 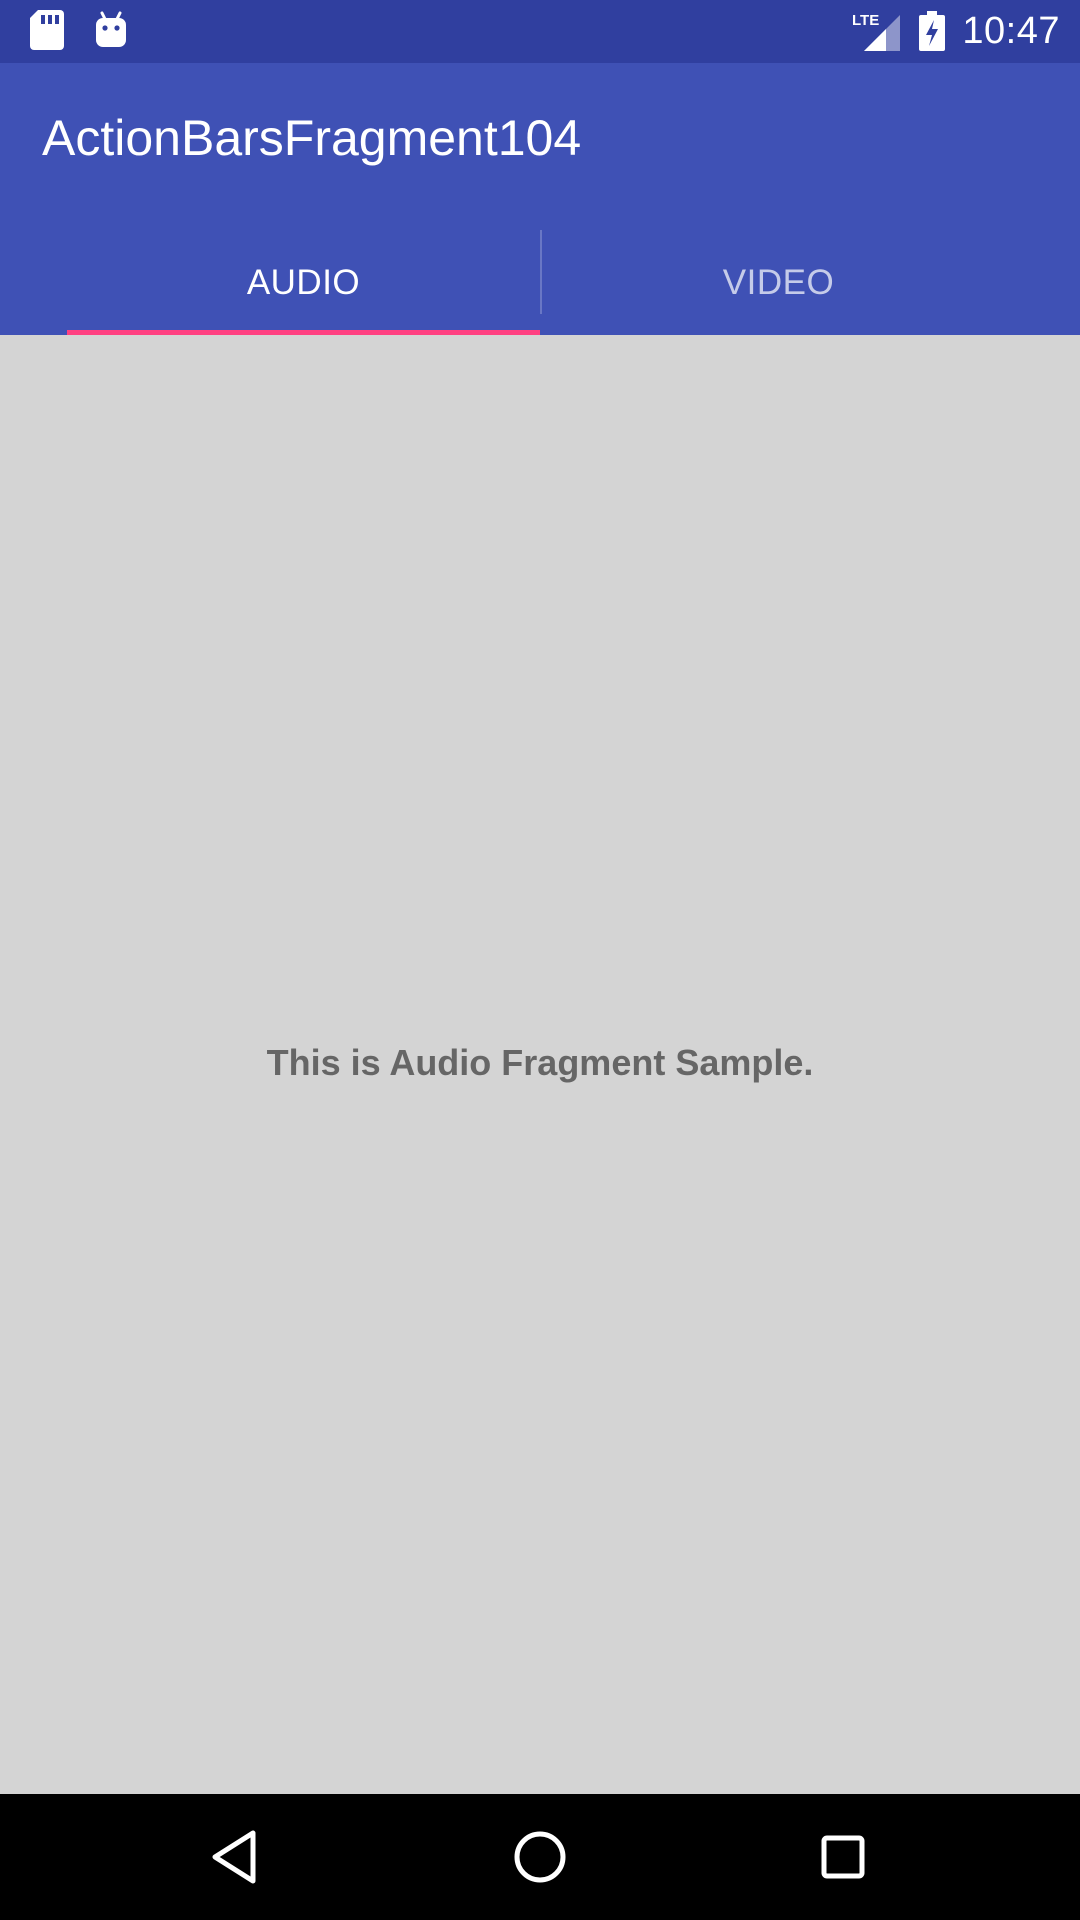 I want to click on battery-charging-icon, so click(x=932, y=31).